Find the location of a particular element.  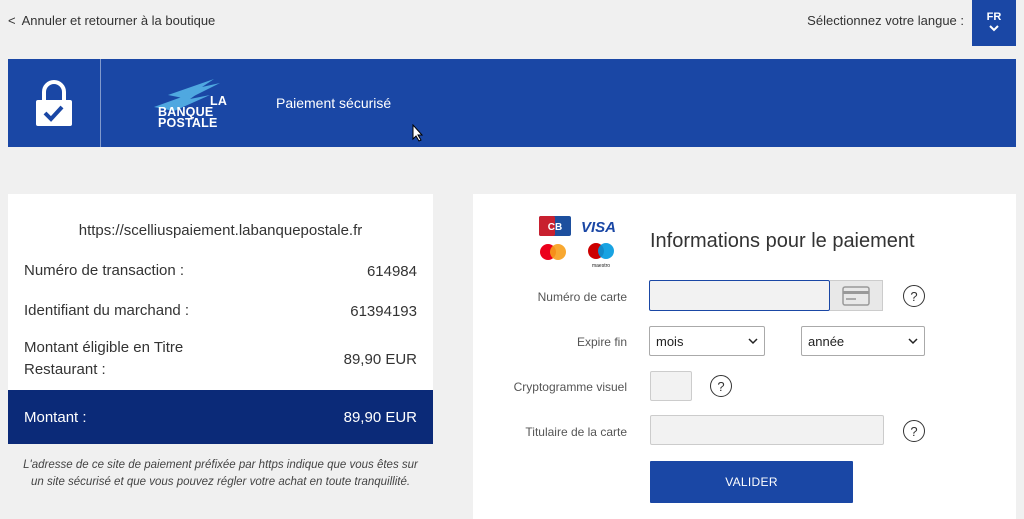

visa-brand: VISA is located at coordinates (598, 227).